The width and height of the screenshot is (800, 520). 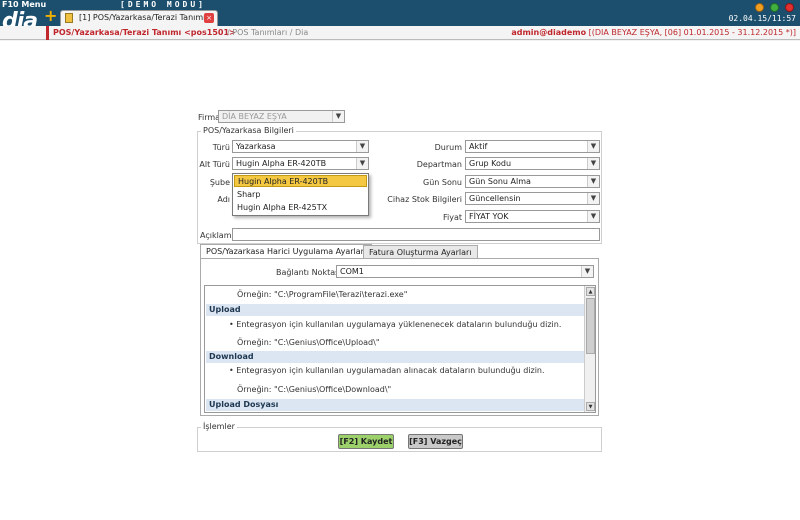 I want to click on user-name: admin@diademo, so click(x=549, y=32).